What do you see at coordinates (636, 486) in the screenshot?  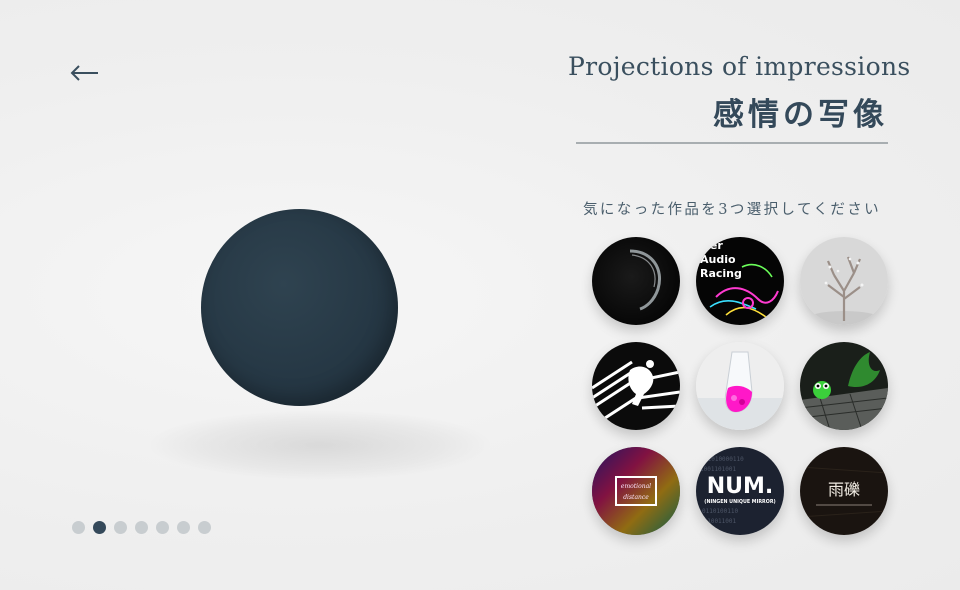 I see `svg-text: emotional` at bounding box center [636, 486].